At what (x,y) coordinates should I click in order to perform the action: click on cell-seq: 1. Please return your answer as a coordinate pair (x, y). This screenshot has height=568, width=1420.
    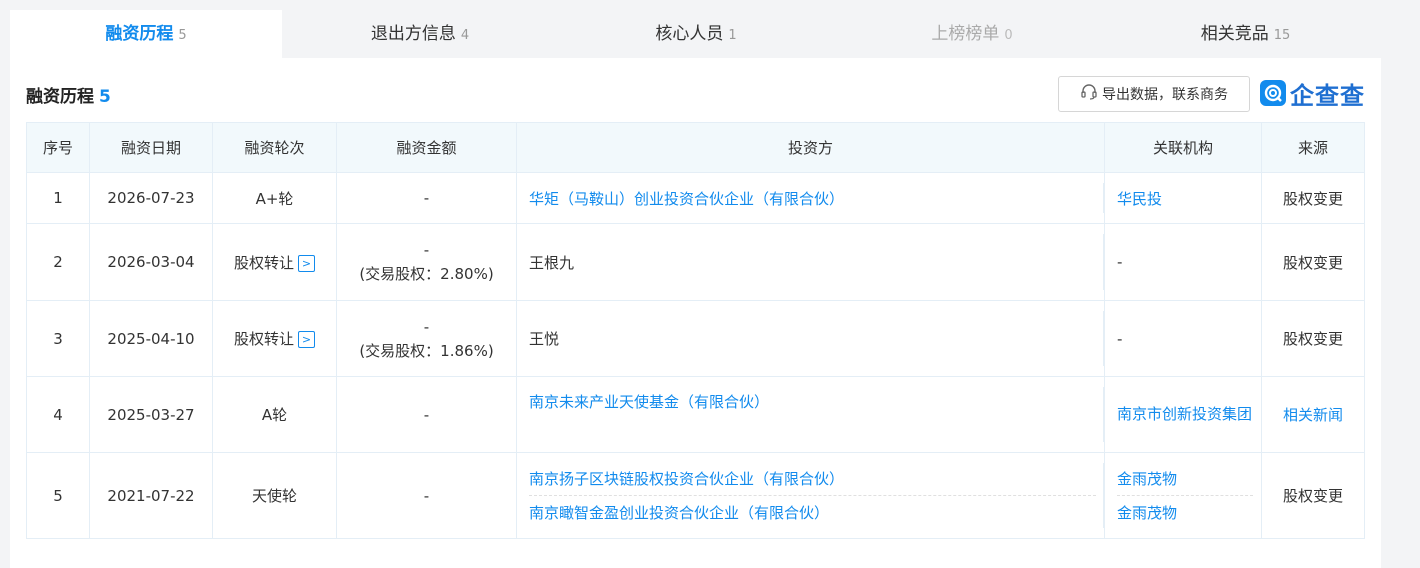
    Looking at the image, I should click on (58, 198).